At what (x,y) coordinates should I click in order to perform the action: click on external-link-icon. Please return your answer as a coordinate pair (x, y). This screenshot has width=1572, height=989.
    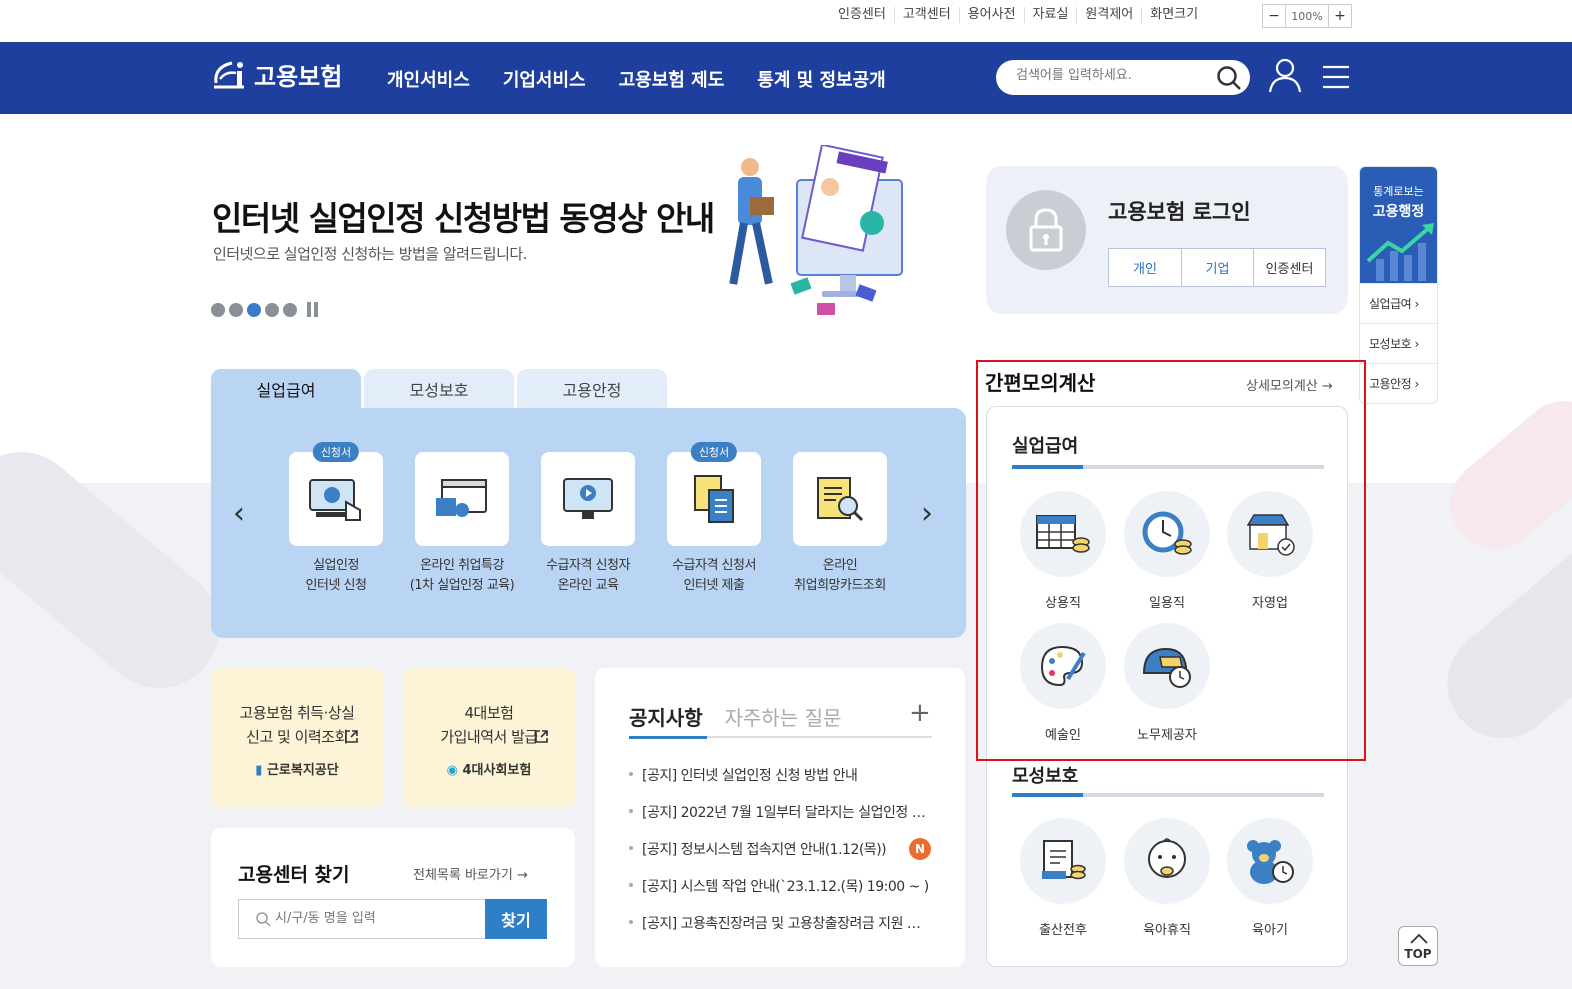
    Looking at the image, I should click on (351, 736).